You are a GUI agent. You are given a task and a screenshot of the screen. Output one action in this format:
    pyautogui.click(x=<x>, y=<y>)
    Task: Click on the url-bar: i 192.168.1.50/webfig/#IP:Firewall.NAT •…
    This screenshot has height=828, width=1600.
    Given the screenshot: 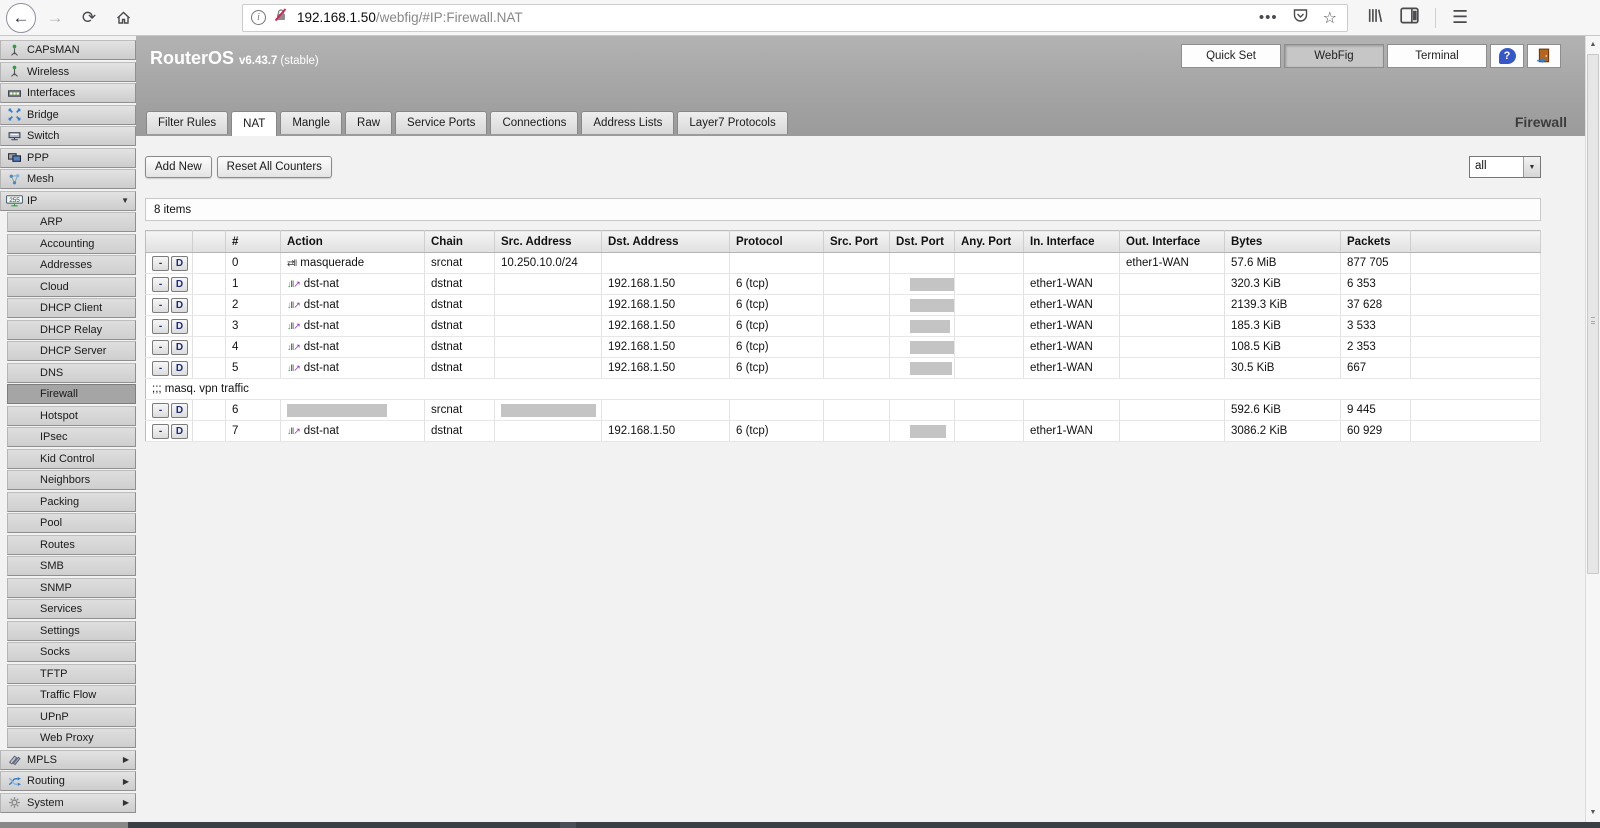 What is the action you would take?
    pyautogui.click(x=795, y=17)
    